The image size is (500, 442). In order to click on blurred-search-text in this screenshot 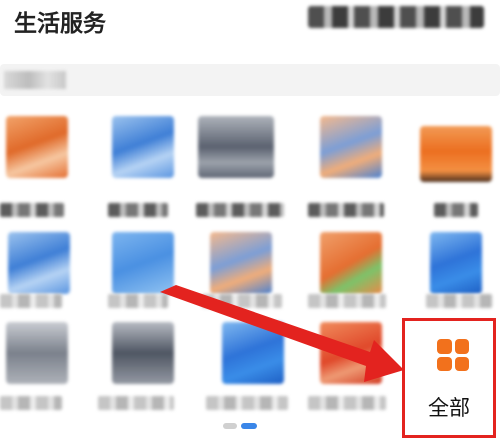, I will do `click(35, 80)`.